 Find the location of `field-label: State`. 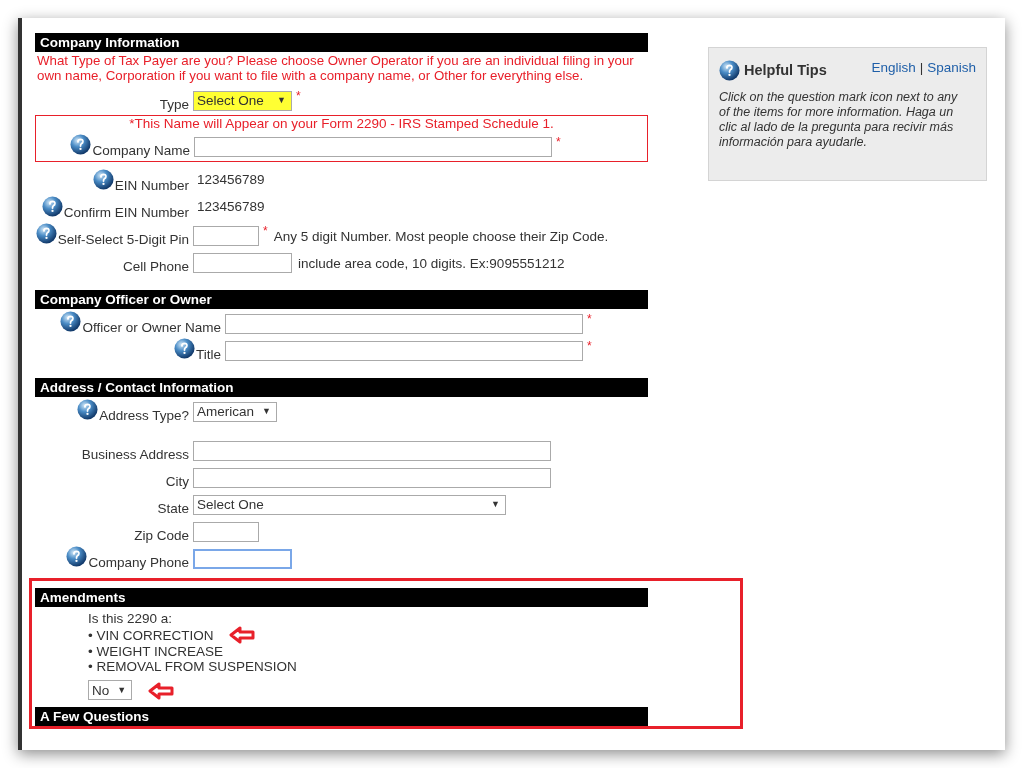

field-label: State is located at coordinates (173, 508).